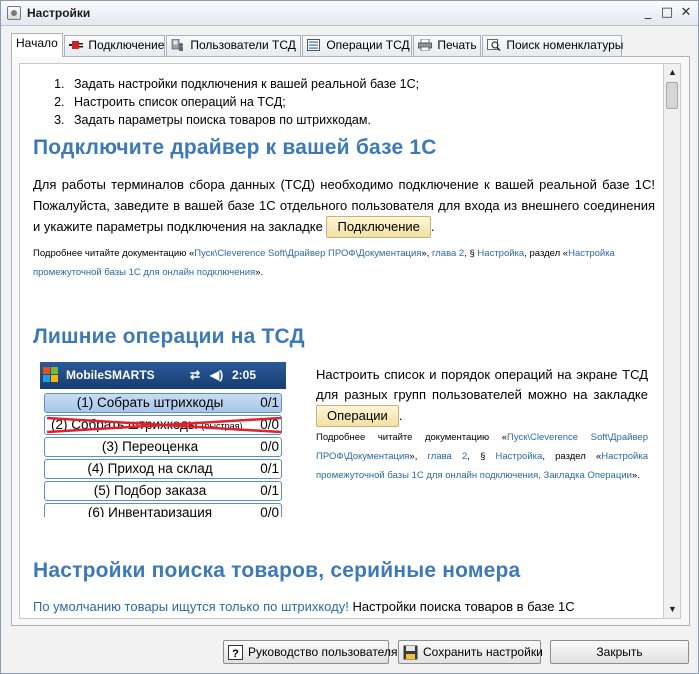 This screenshot has height=674, width=699. I want to click on tab-item-search: Поиск номенклатуры, so click(553, 45).